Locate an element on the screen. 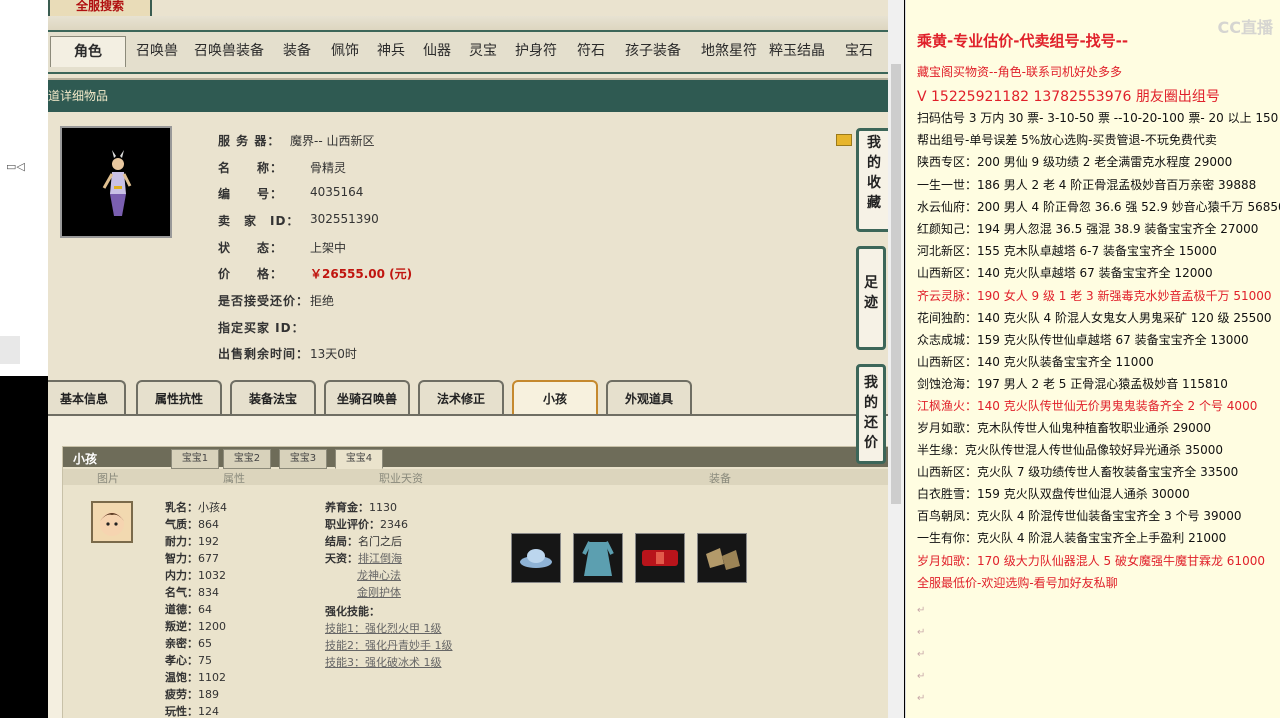 The image size is (1280, 718). page-scrollbar is located at coordinates (896, 359).